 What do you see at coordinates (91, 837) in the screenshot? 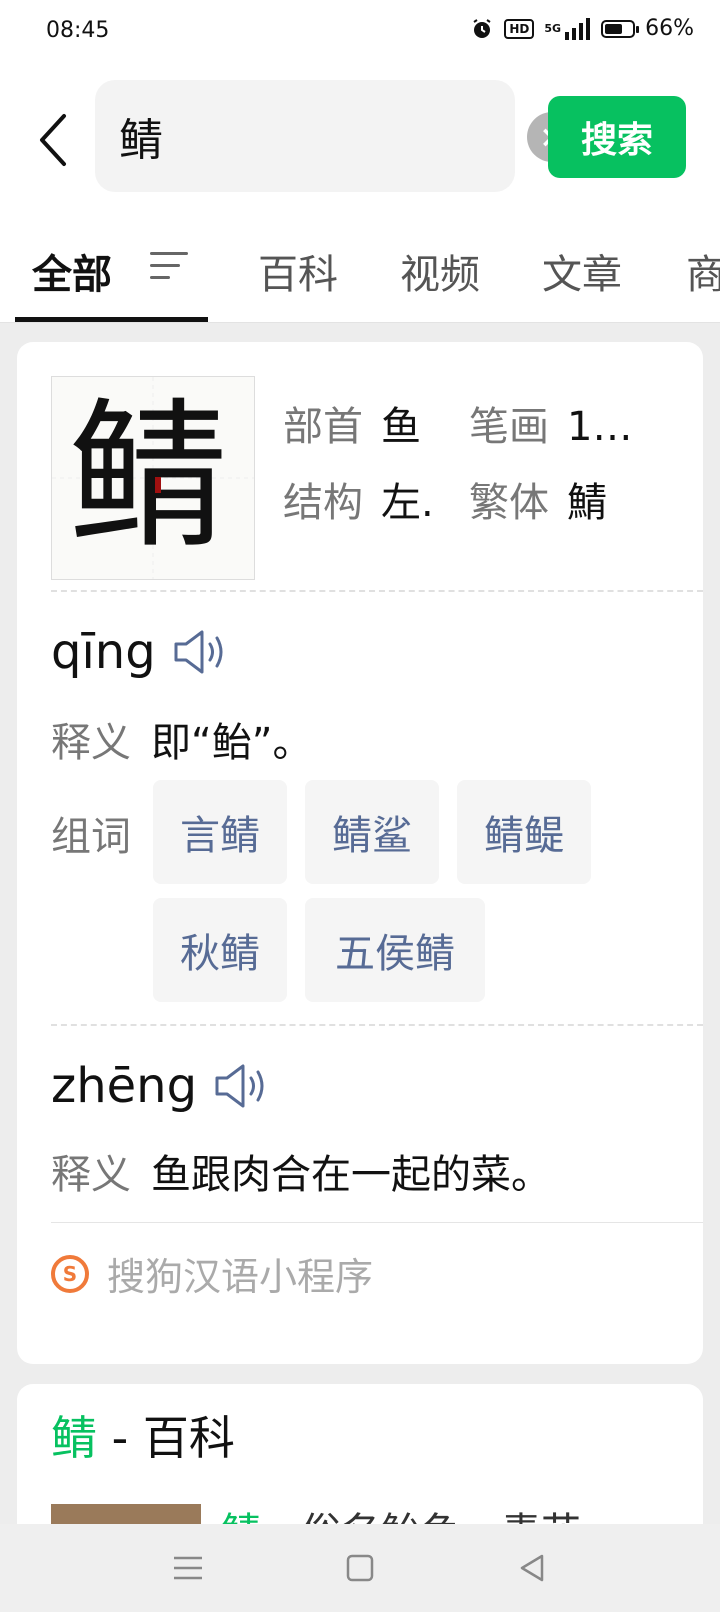
I see `words-label: 组词` at bounding box center [91, 837].